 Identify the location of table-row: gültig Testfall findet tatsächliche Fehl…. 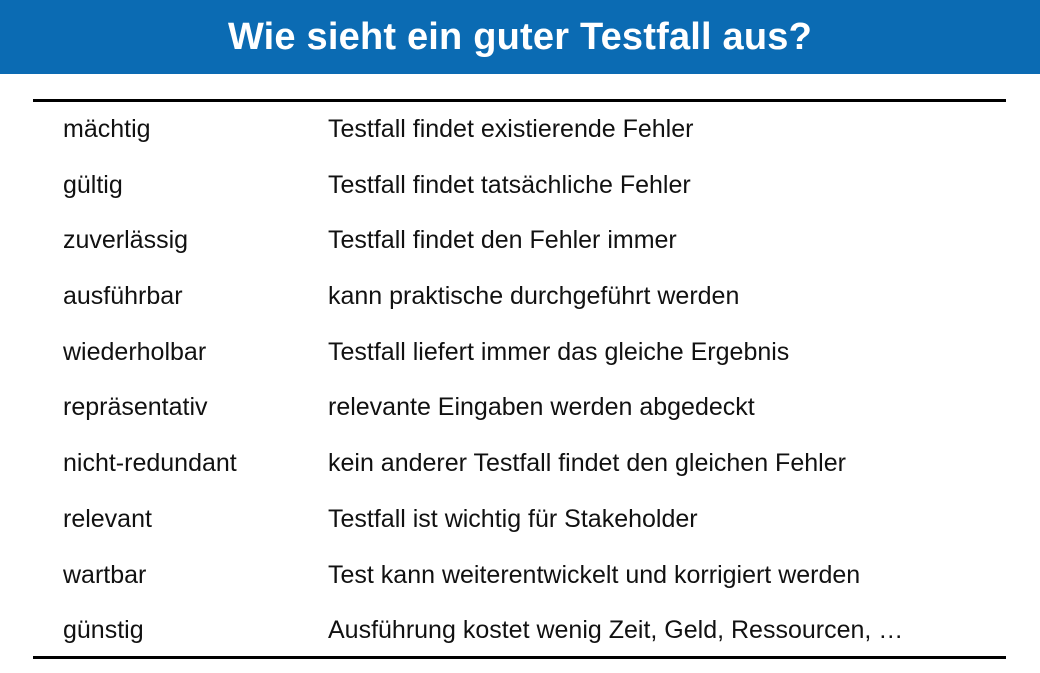
(519, 186).